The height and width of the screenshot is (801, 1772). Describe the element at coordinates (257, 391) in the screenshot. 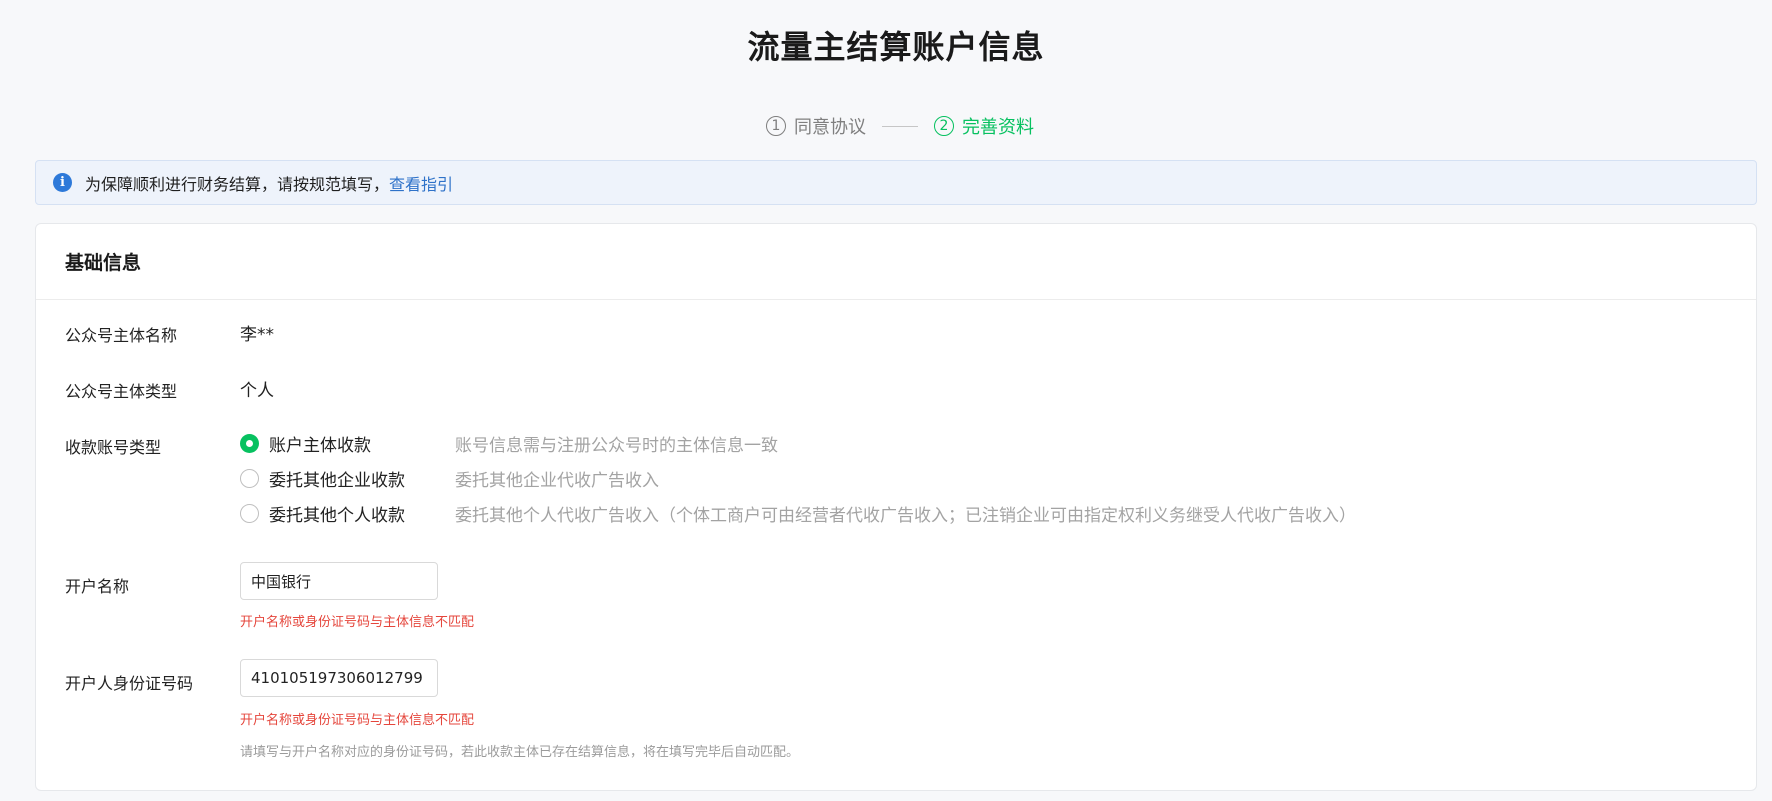

I see `entity-type-value: 个人` at that location.